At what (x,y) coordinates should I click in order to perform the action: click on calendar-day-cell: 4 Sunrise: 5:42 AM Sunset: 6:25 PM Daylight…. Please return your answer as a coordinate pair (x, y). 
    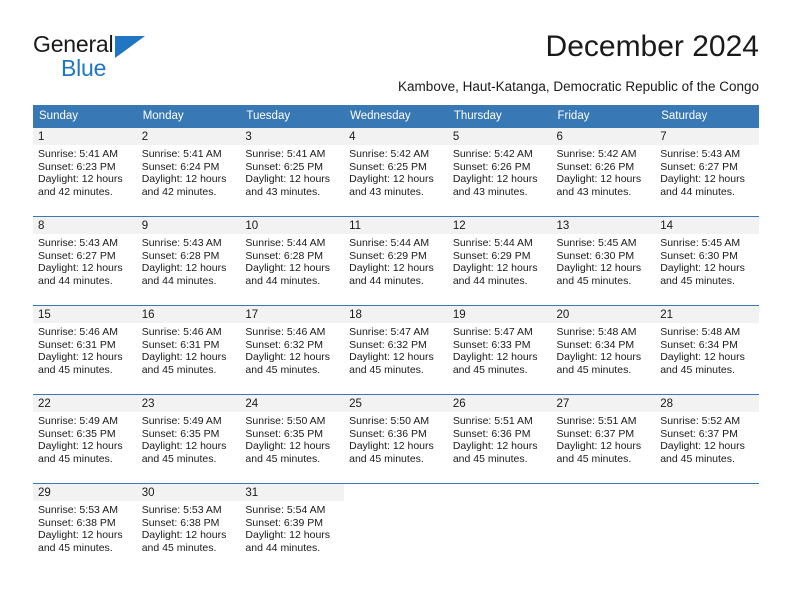
    Looking at the image, I should click on (396, 172).